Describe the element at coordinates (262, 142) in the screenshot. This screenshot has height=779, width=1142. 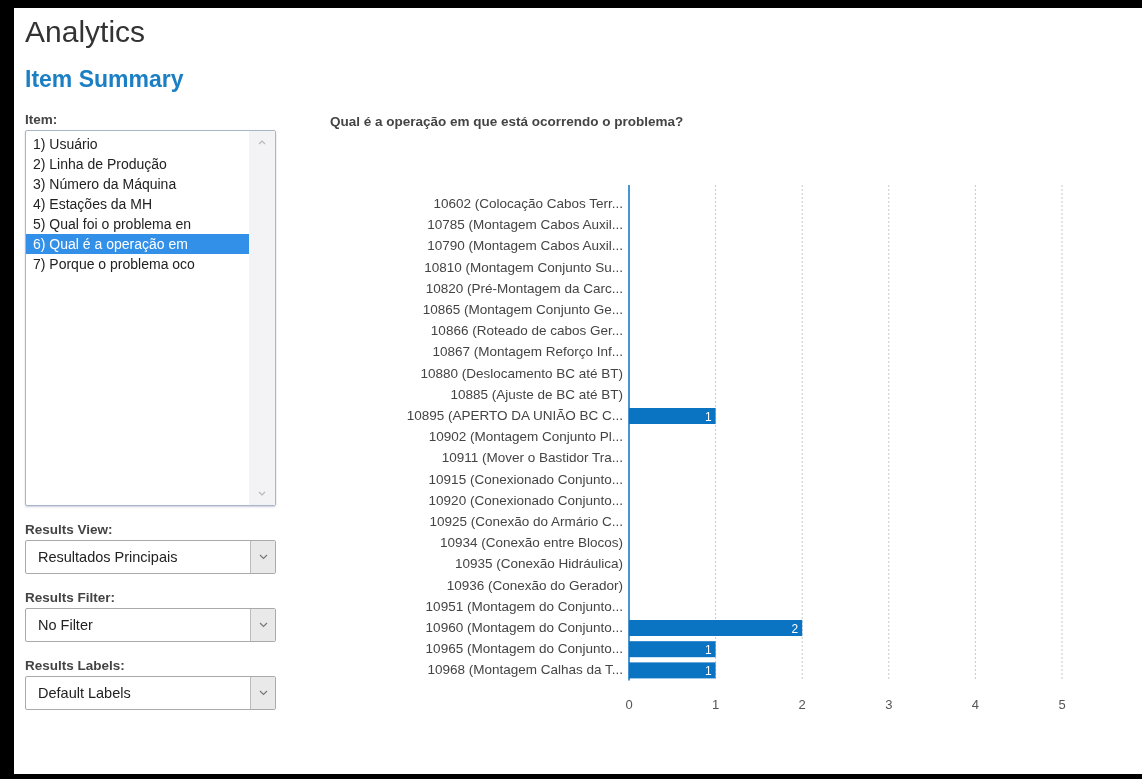
I see `scroll-up-icon` at that location.